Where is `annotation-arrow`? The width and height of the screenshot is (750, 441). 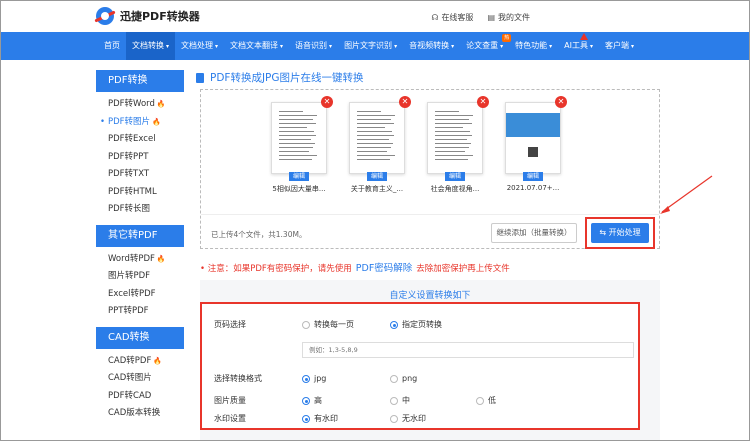
annotation-arrow is located at coordinates (686, 194).